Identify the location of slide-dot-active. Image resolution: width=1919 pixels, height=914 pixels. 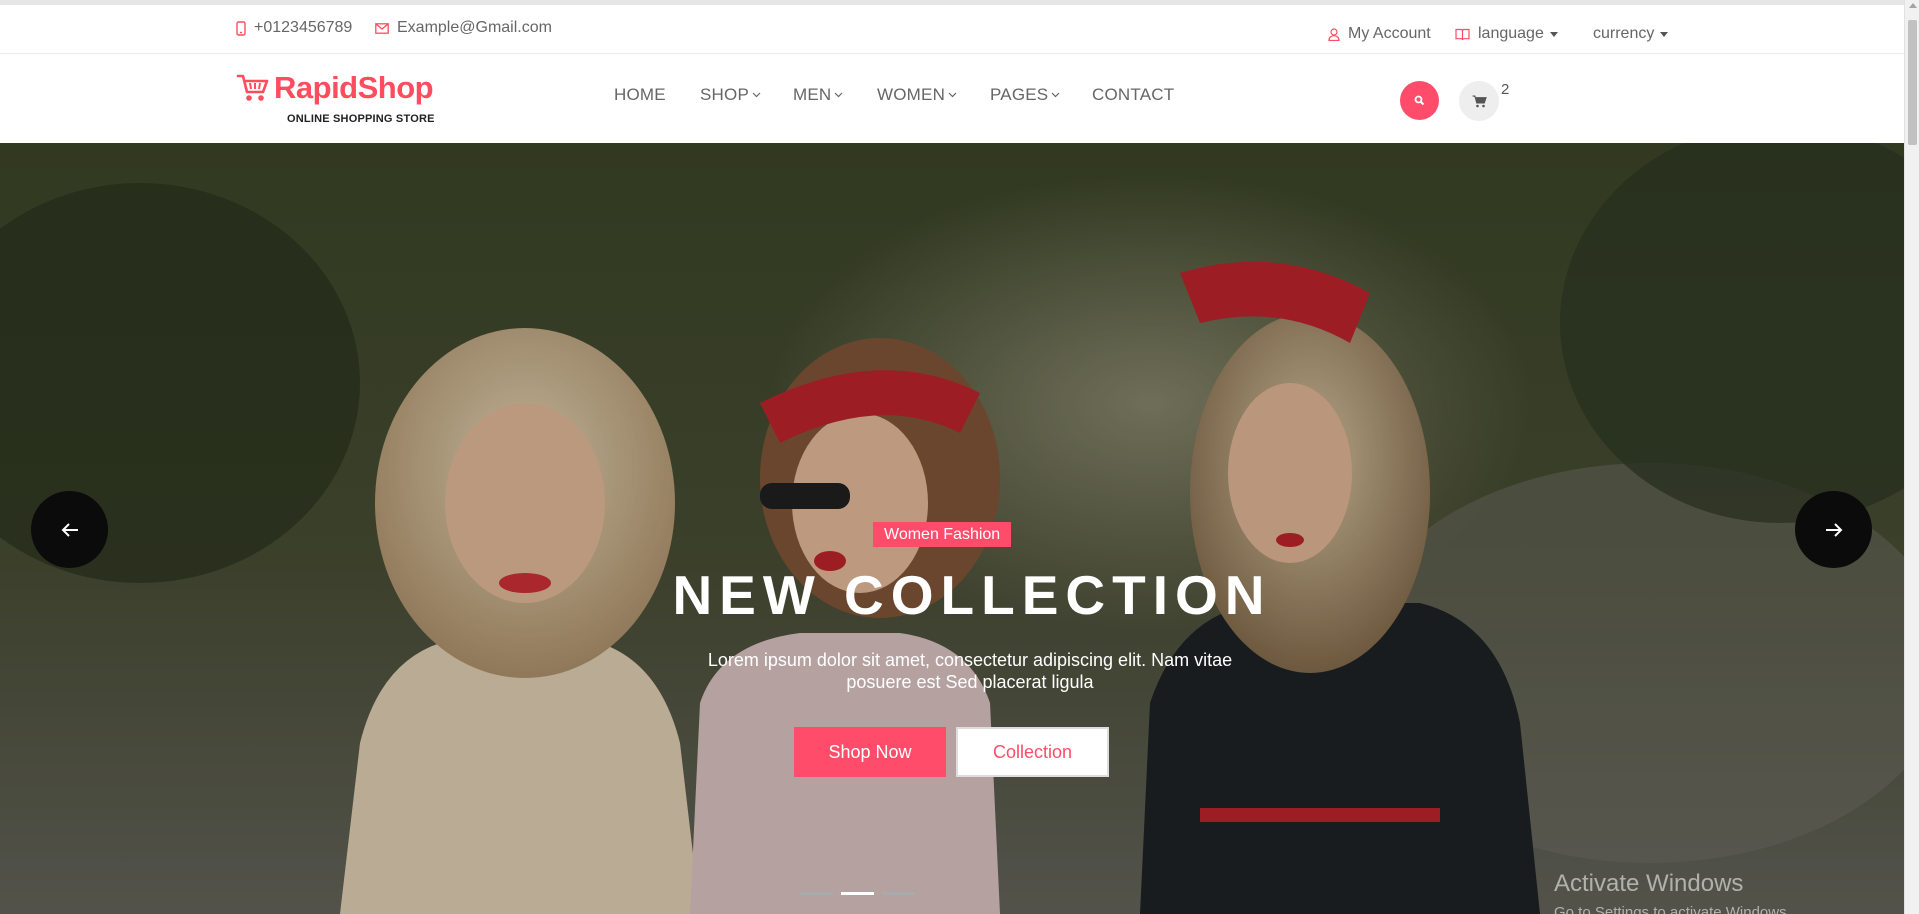
(857, 893).